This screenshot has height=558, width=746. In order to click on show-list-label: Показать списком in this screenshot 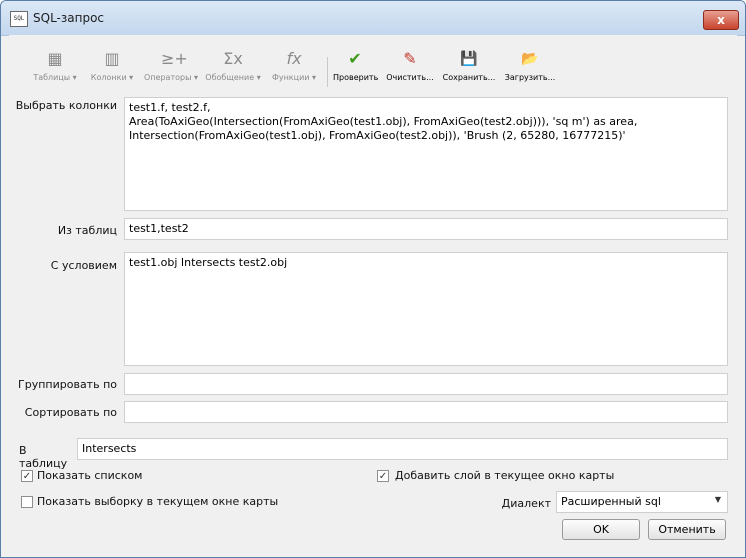, I will do `click(90, 475)`.